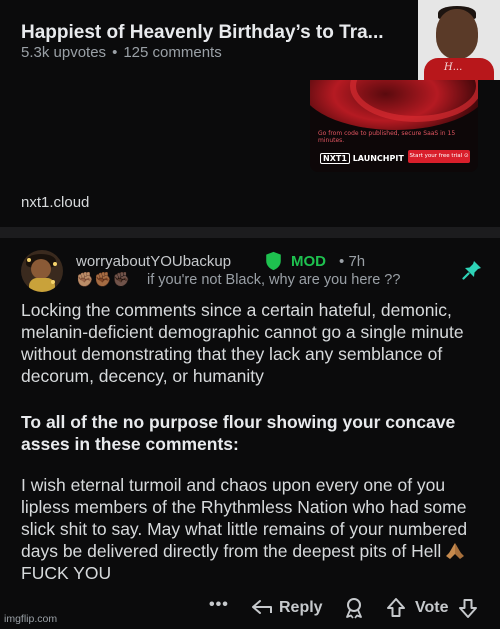 This screenshot has width=500, height=629. What do you see at coordinates (335, 158) in the screenshot?
I see `ad-logo-box: NXT1` at bounding box center [335, 158].